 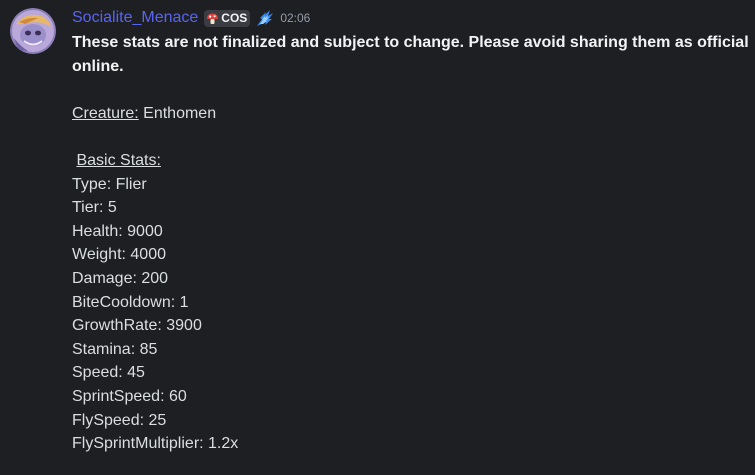 What do you see at coordinates (130, 302) in the screenshot?
I see `stat-line: BiteCooldown: 1` at bounding box center [130, 302].